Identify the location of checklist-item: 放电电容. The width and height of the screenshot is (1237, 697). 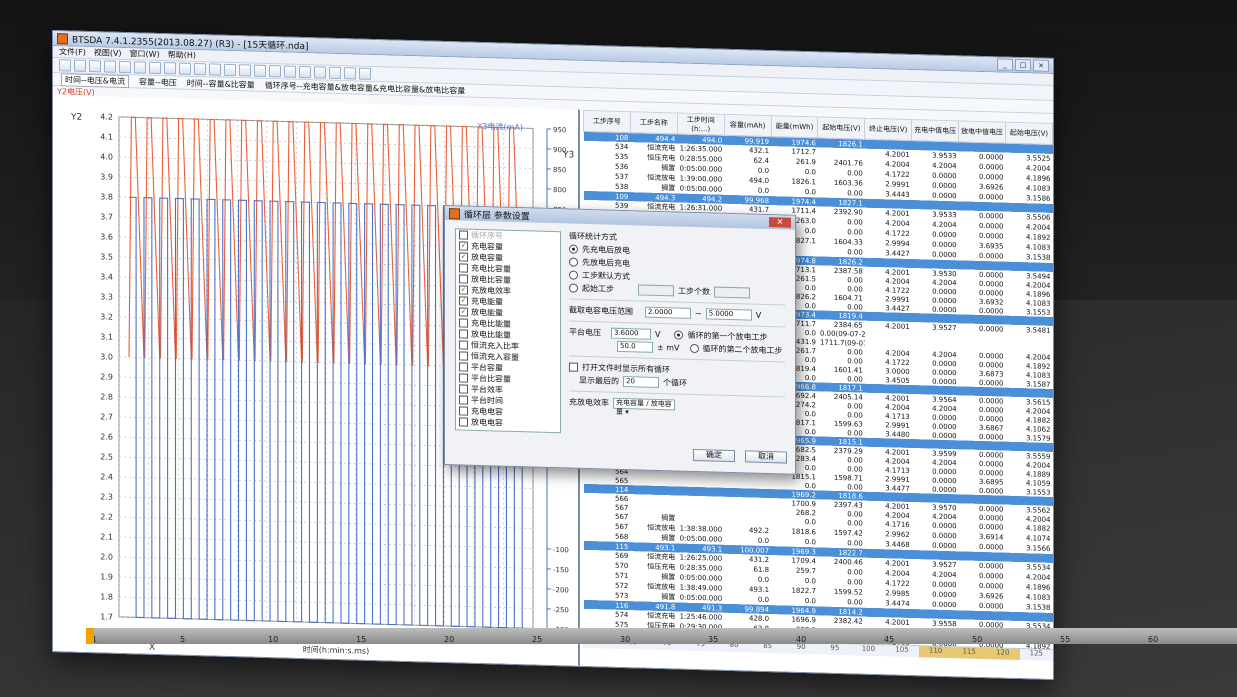
(508, 423).